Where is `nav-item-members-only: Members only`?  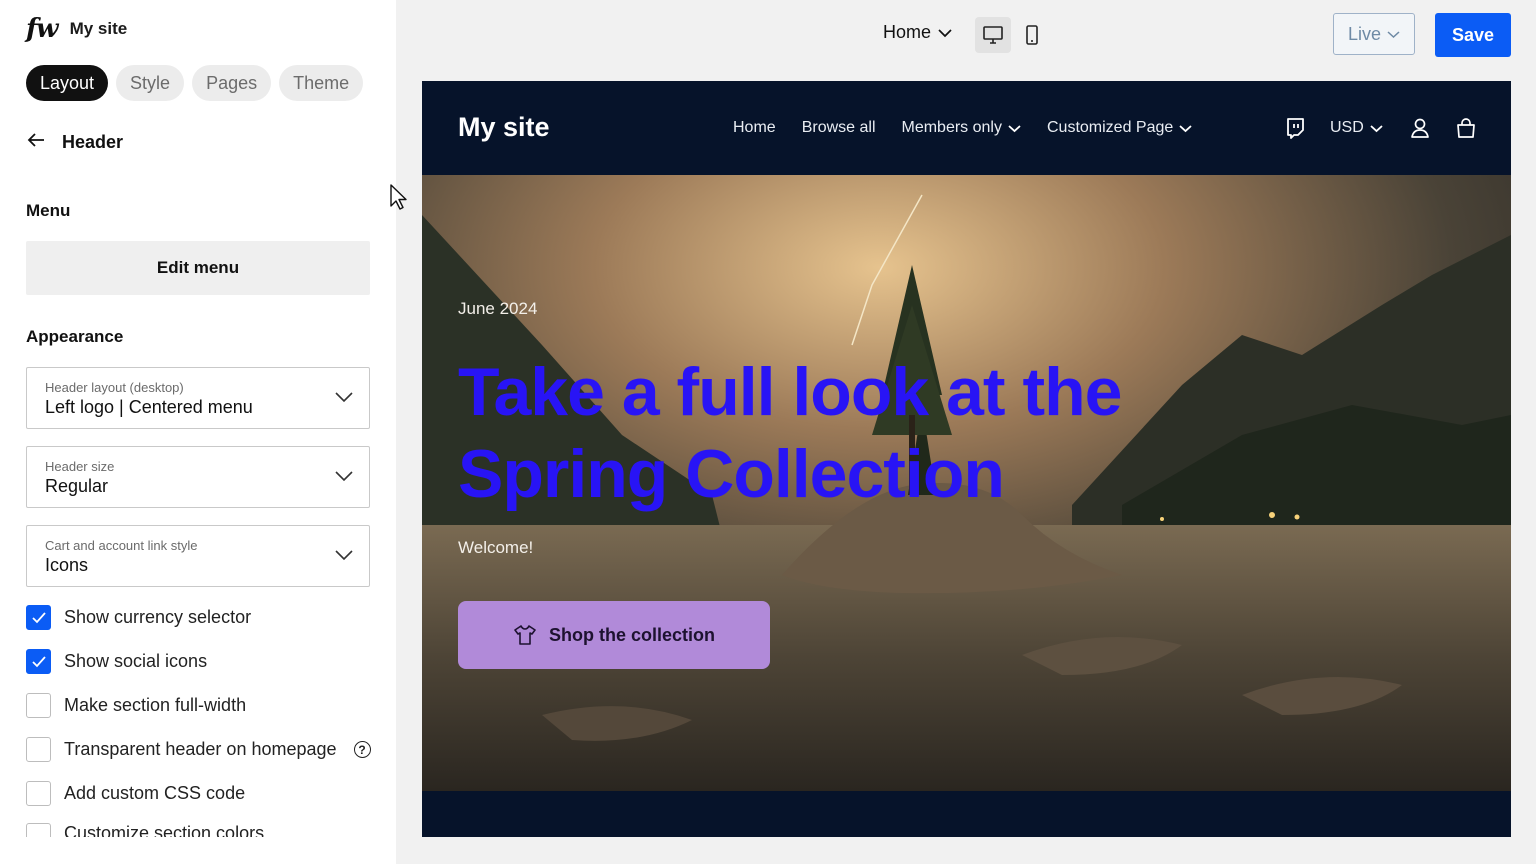
nav-item-members-only: Members only is located at coordinates (961, 128).